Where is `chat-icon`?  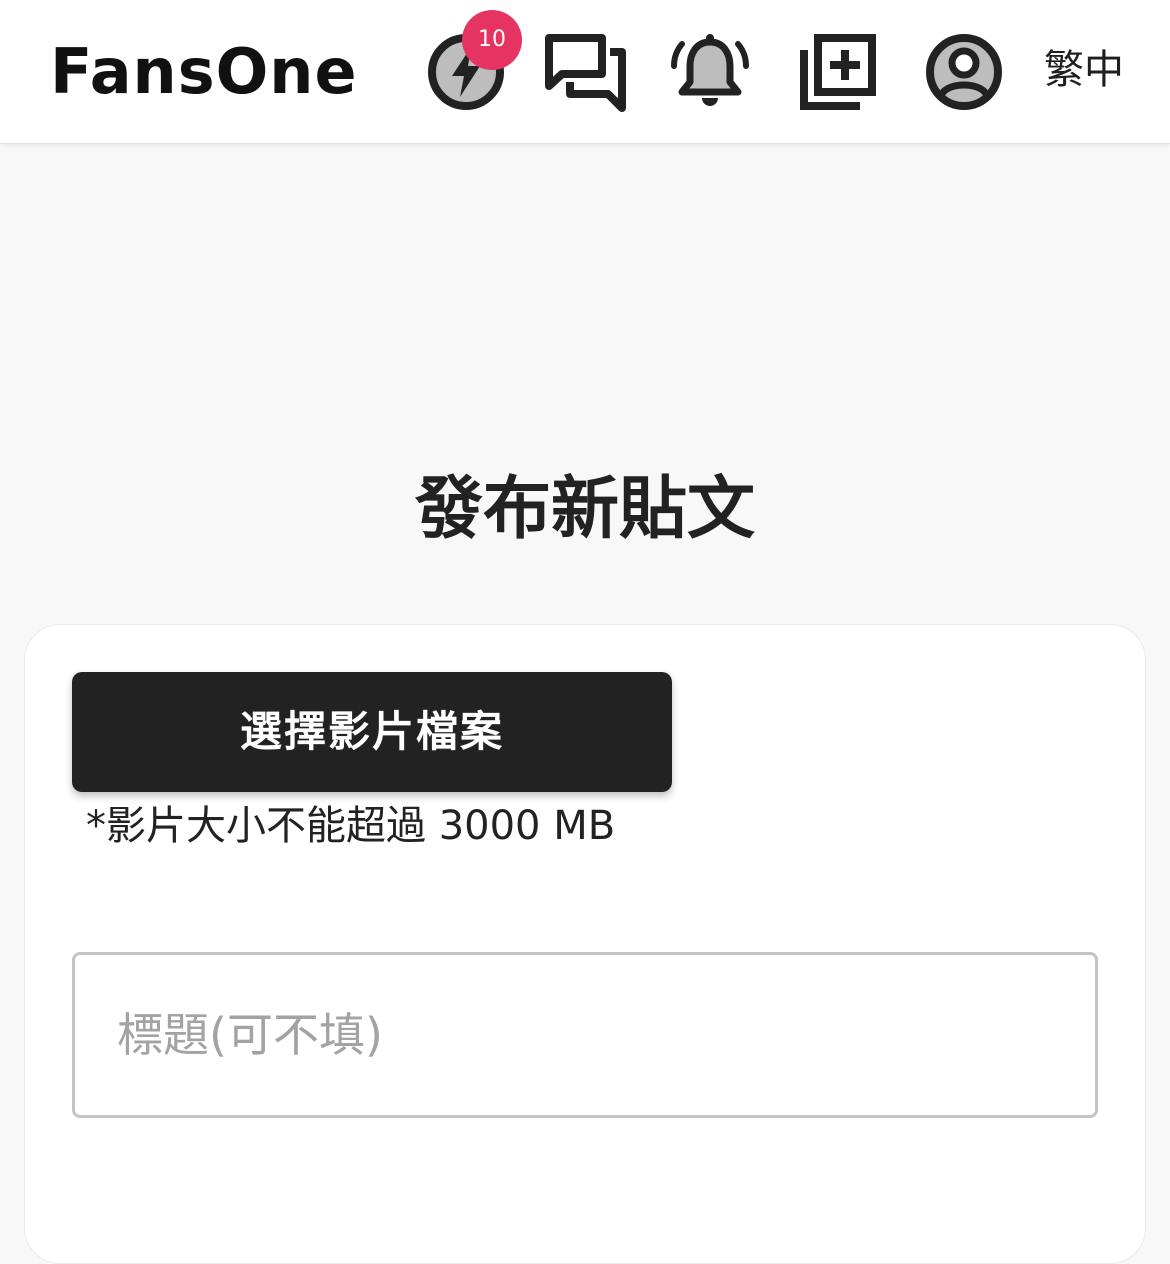
chat-icon is located at coordinates (586, 72).